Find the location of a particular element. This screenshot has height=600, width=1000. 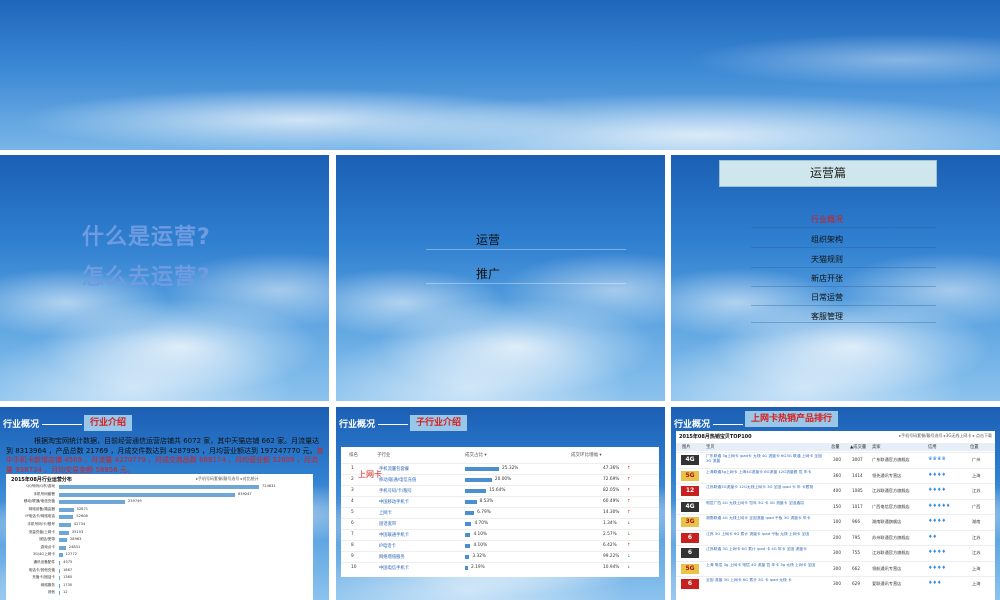

panel-title: 2015年08月行业运营分布 is located at coordinates (41, 480).